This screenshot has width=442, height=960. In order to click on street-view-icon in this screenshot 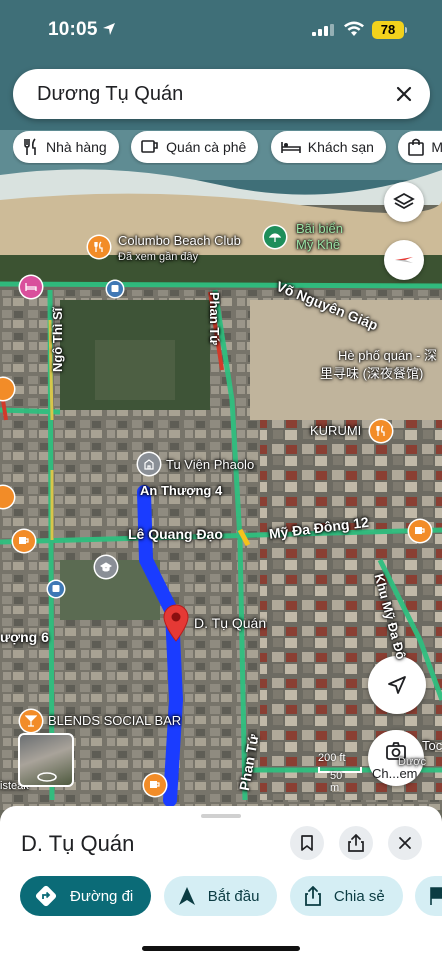, I will do `click(47, 777)`.